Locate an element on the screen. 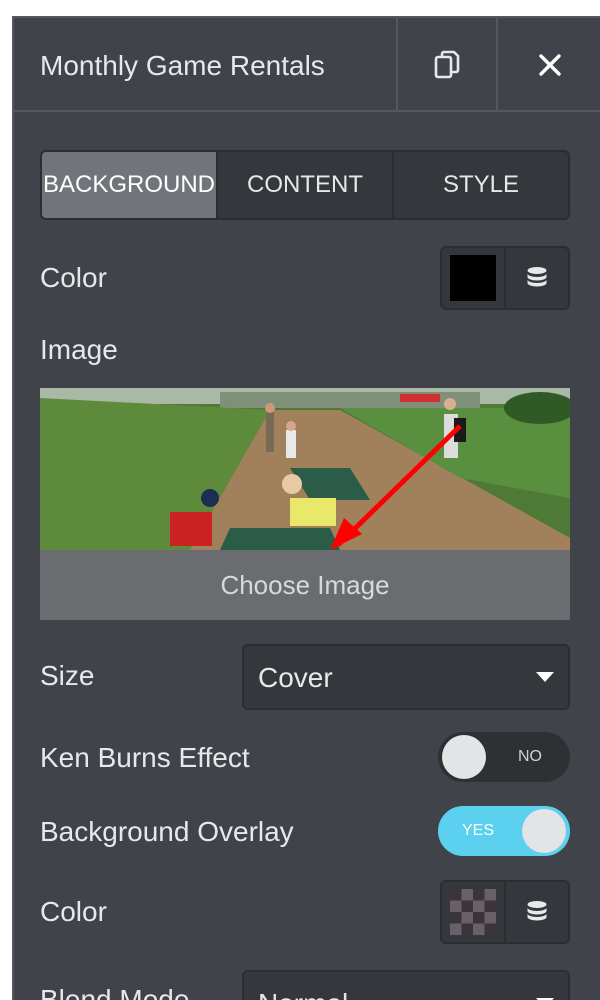  duplicate-button is located at coordinates (446, 65).